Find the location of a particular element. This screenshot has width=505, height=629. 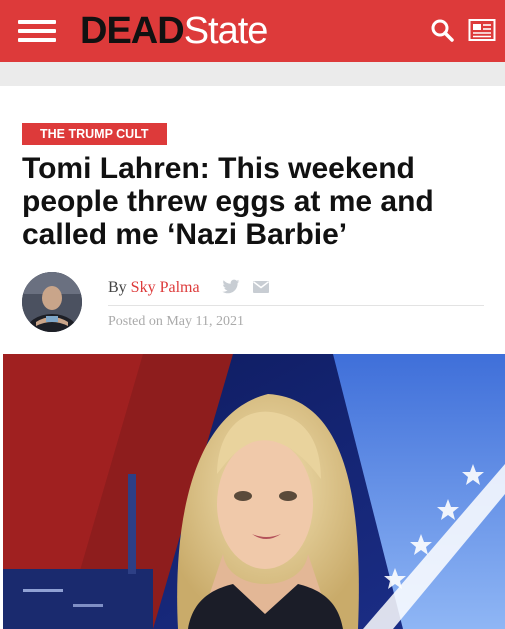

byline: By Sky Palma is located at coordinates (154, 288).